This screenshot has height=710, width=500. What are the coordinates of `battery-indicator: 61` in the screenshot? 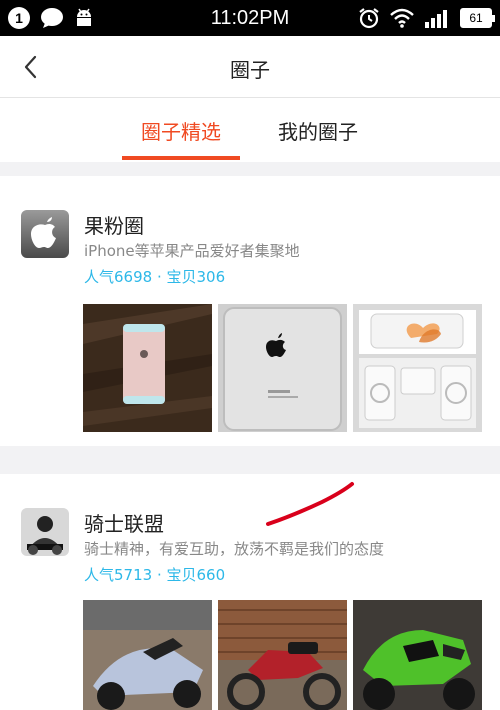 It's located at (477, 18).